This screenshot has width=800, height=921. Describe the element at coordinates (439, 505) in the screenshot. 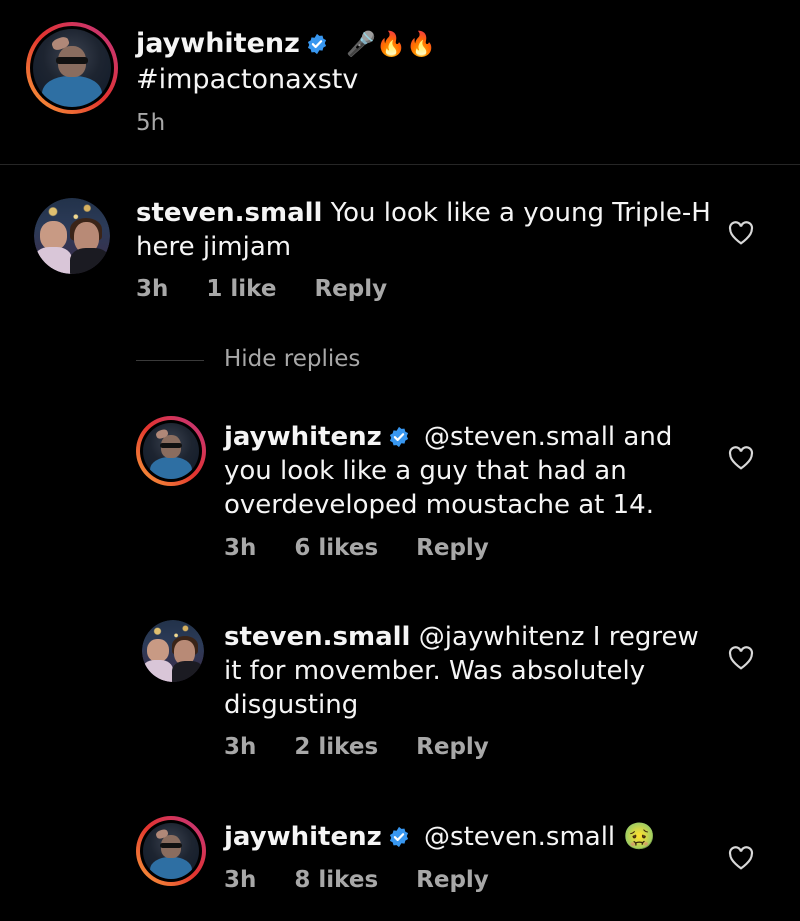

I see `reply-body-line3: overdeveloped moustache at 14.` at that location.